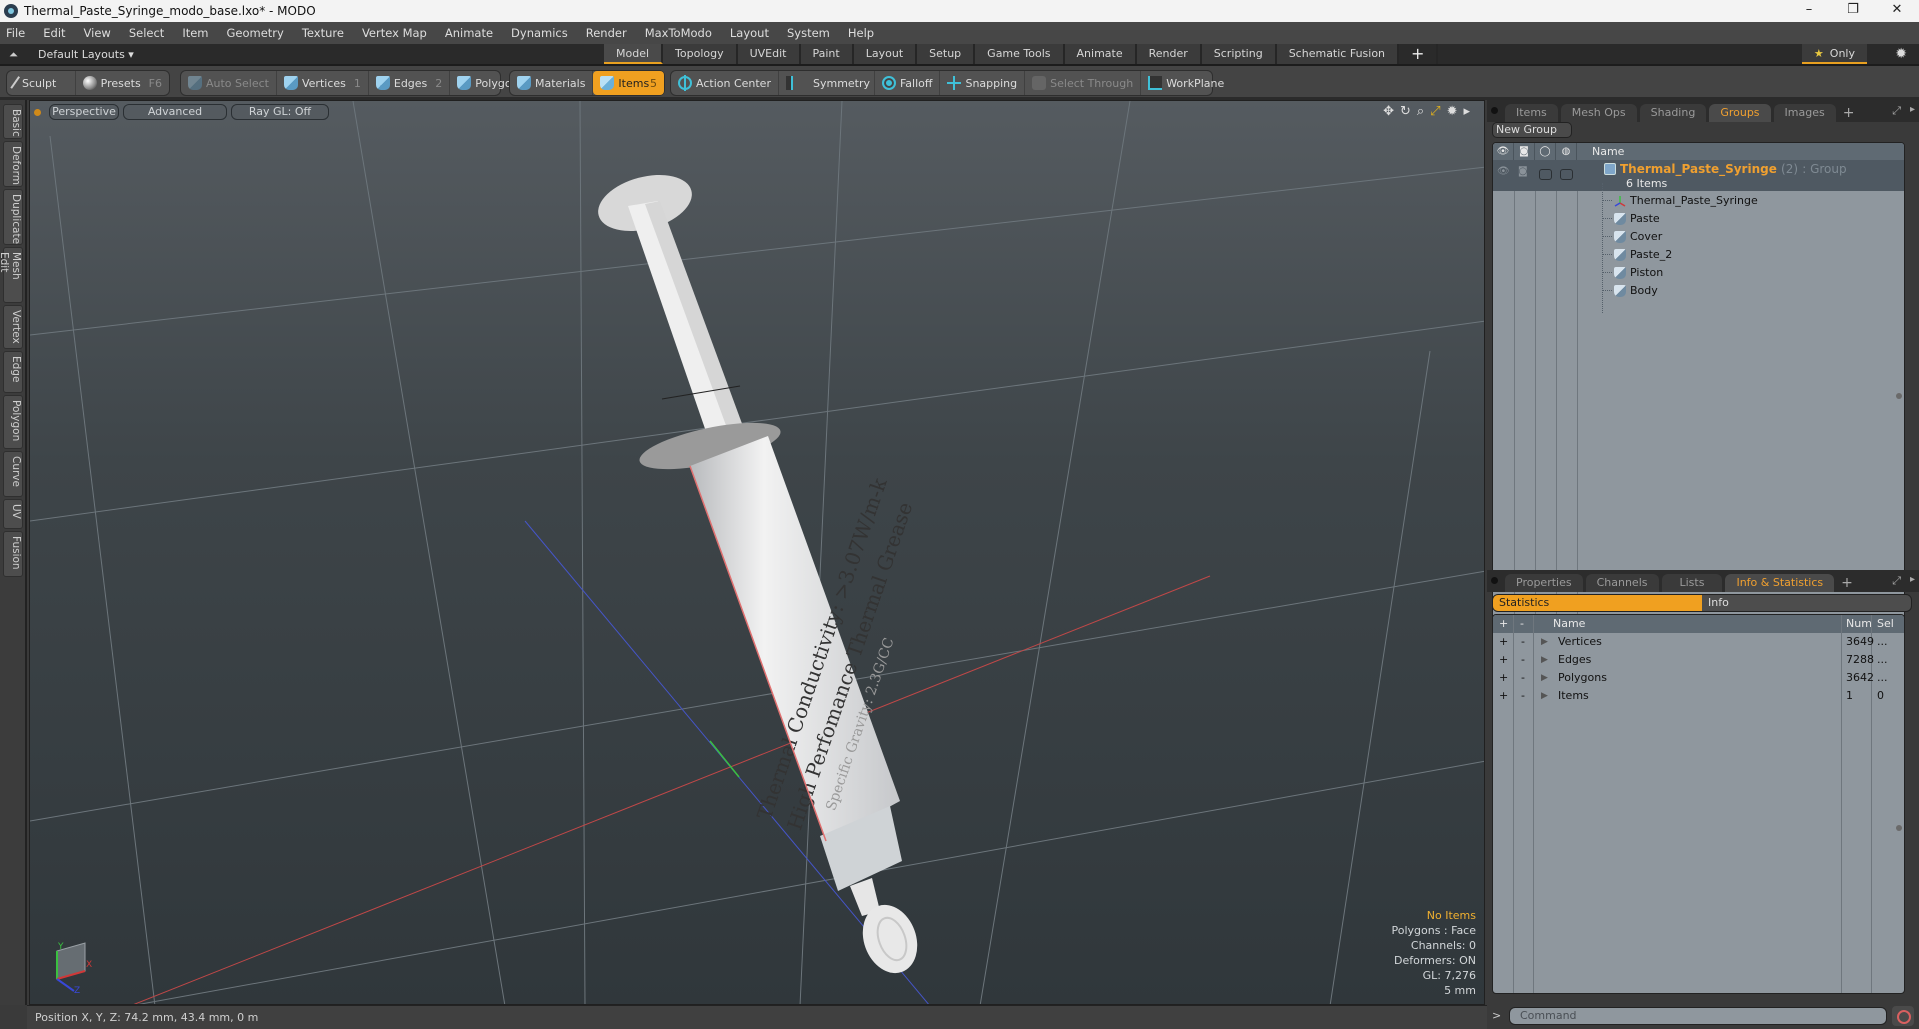 The height and width of the screenshot is (1029, 1919). What do you see at coordinates (1598, 113) in the screenshot?
I see `tab-mesh-ops: Mesh Ops` at bounding box center [1598, 113].